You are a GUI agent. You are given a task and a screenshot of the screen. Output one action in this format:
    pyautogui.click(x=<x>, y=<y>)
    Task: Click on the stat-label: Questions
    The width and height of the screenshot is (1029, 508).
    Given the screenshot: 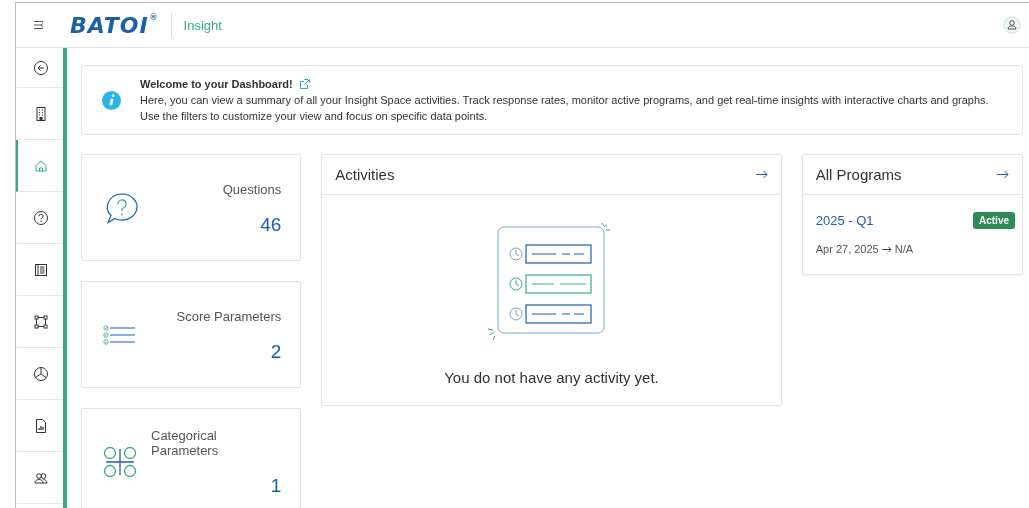 What is the action you would take?
    pyautogui.click(x=252, y=189)
    